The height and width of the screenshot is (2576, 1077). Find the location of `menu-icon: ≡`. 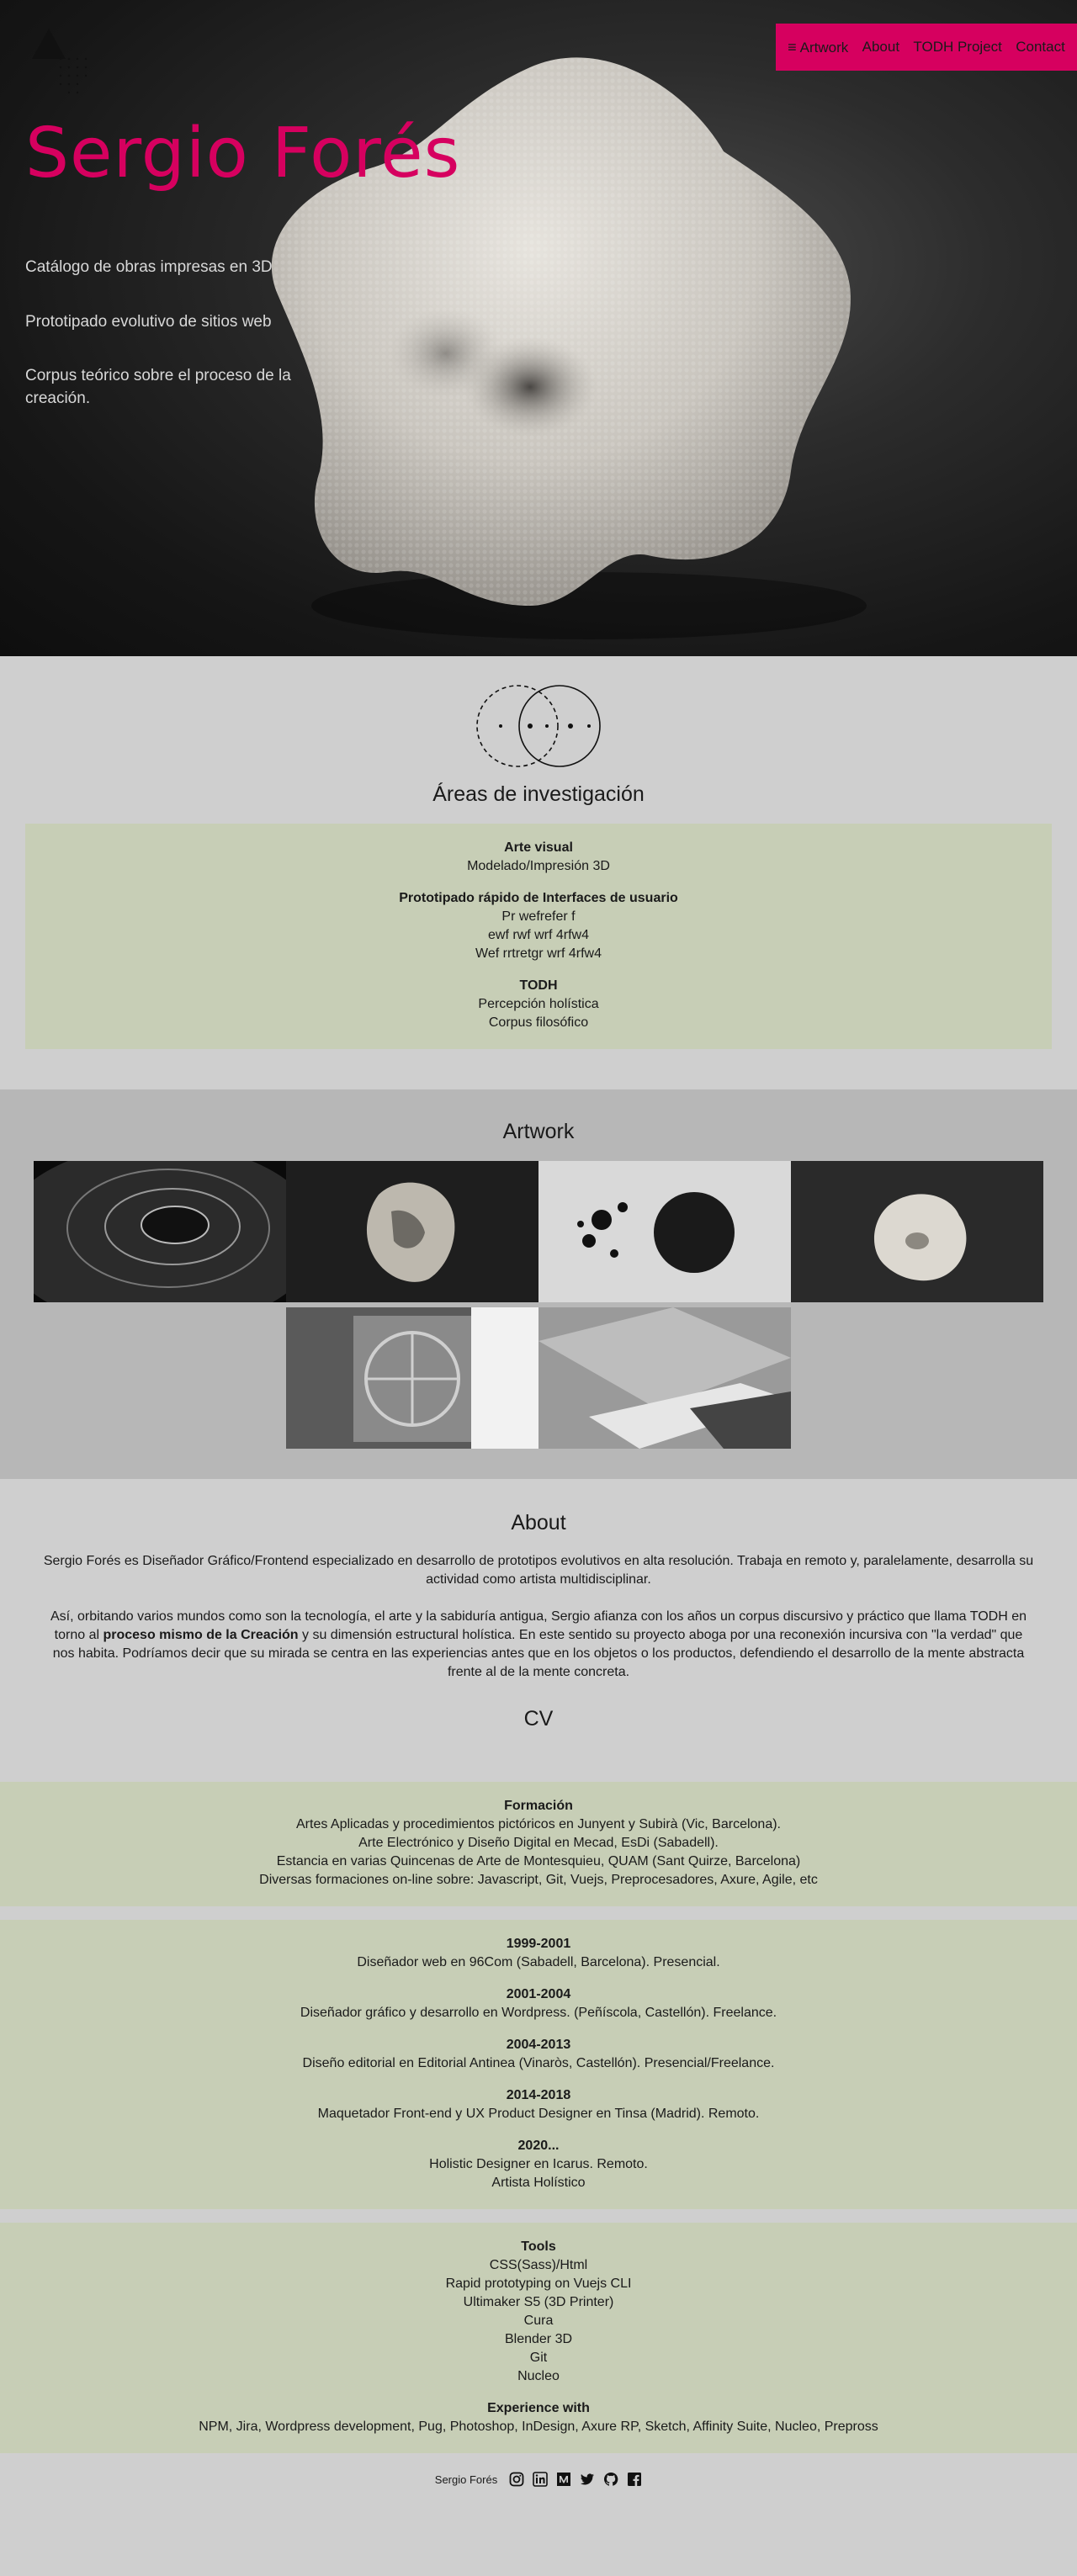

menu-icon: ≡ is located at coordinates (792, 47).